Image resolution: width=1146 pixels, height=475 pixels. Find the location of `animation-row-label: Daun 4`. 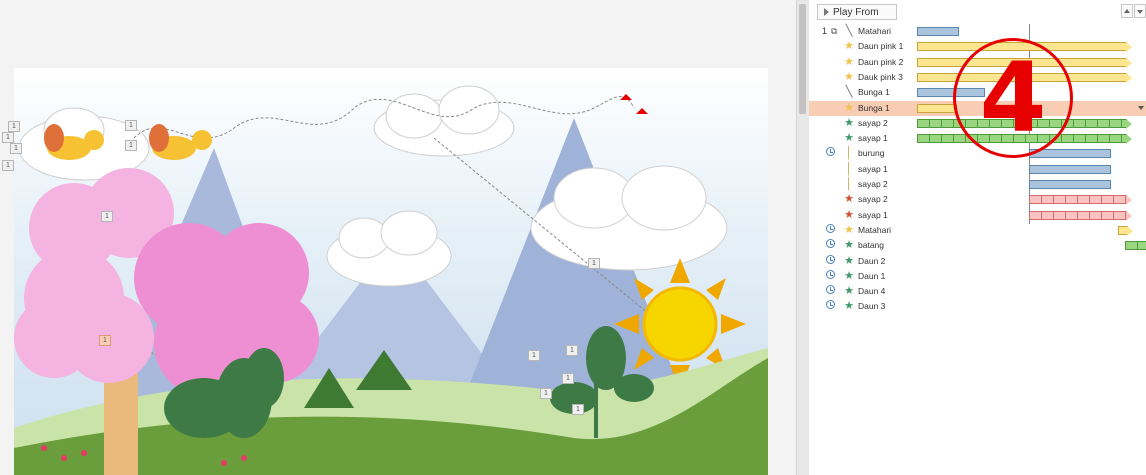

animation-row-label: Daun 4 is located at coordinates (872, 291).